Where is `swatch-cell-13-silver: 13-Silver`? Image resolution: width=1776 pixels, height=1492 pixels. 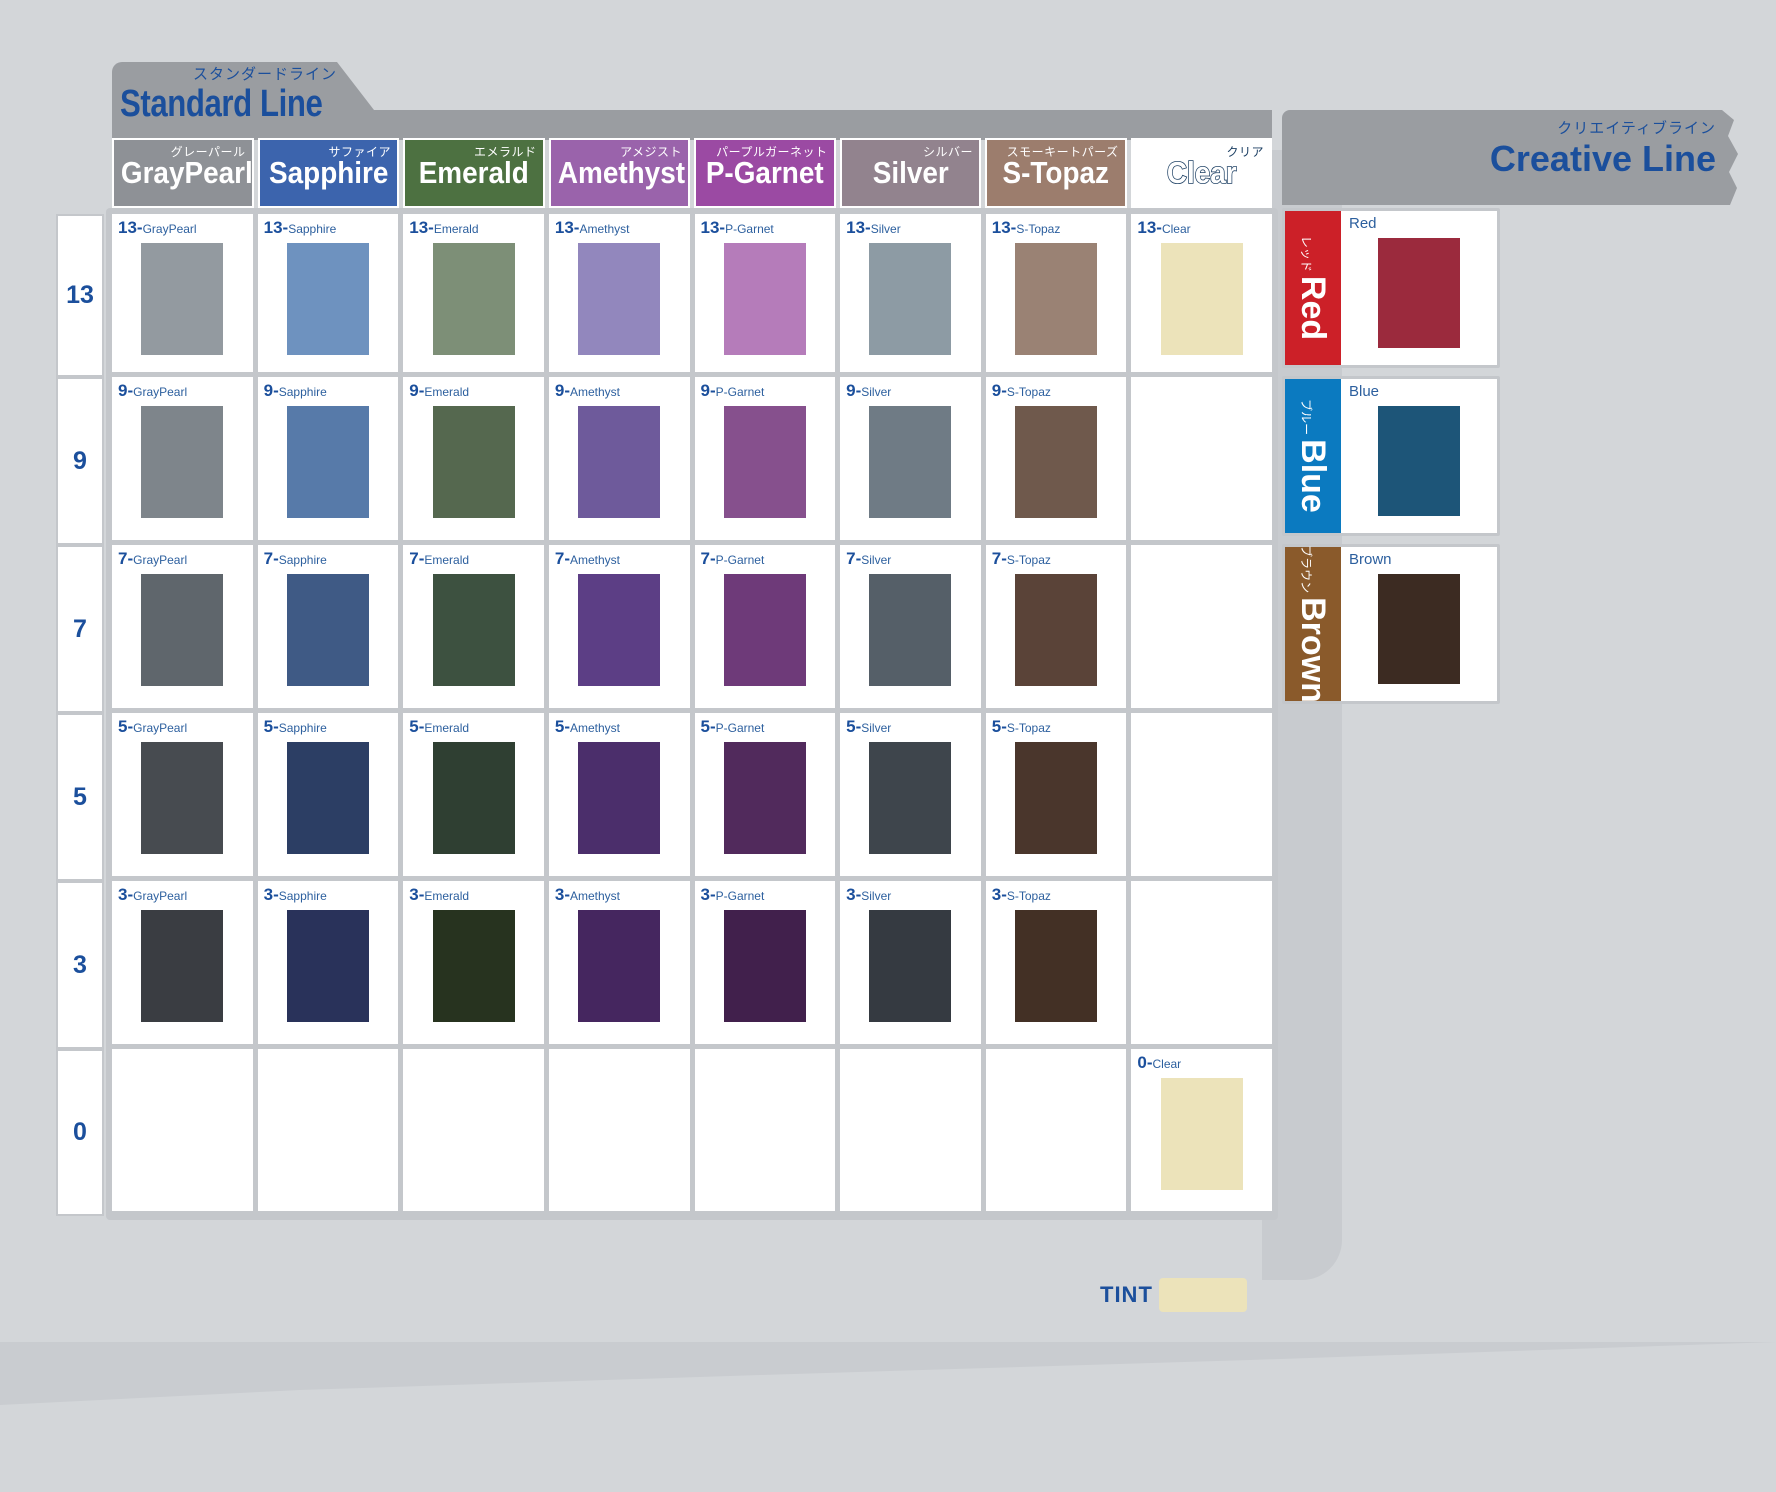
swatch-cell-13-silver: 13-Silver is located at coordinates (910, 293).